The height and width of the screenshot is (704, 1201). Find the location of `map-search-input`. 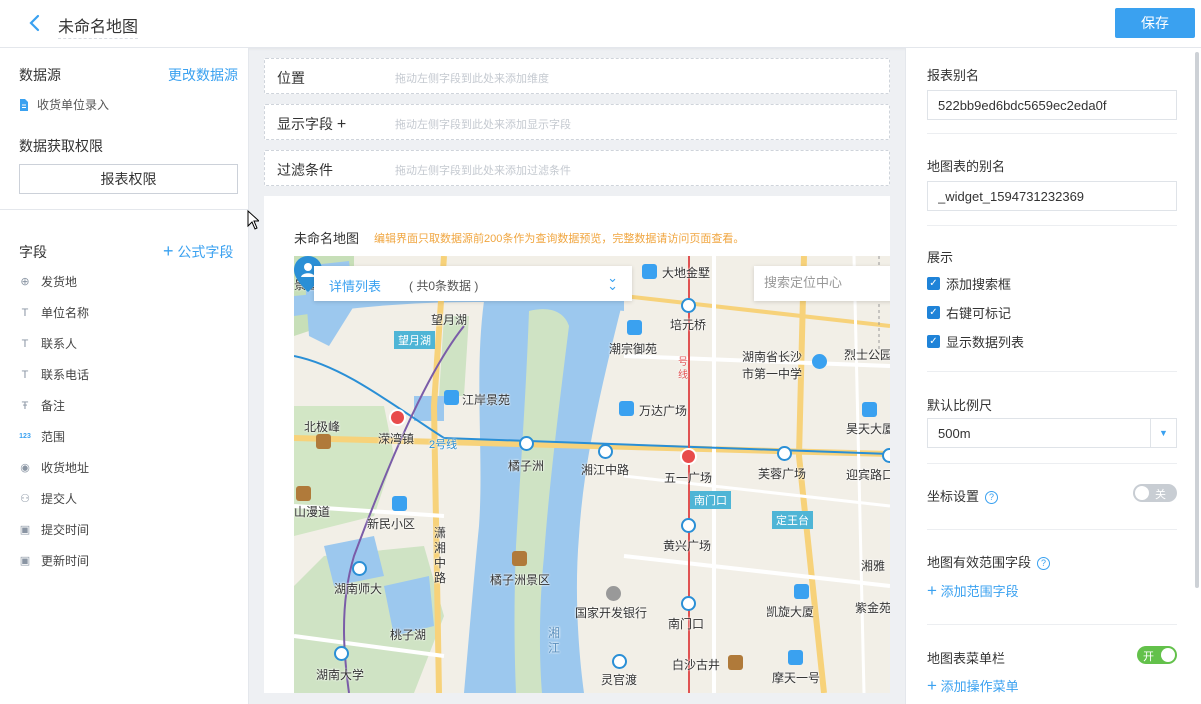

map-search-input is located at coordinates (824, 282).